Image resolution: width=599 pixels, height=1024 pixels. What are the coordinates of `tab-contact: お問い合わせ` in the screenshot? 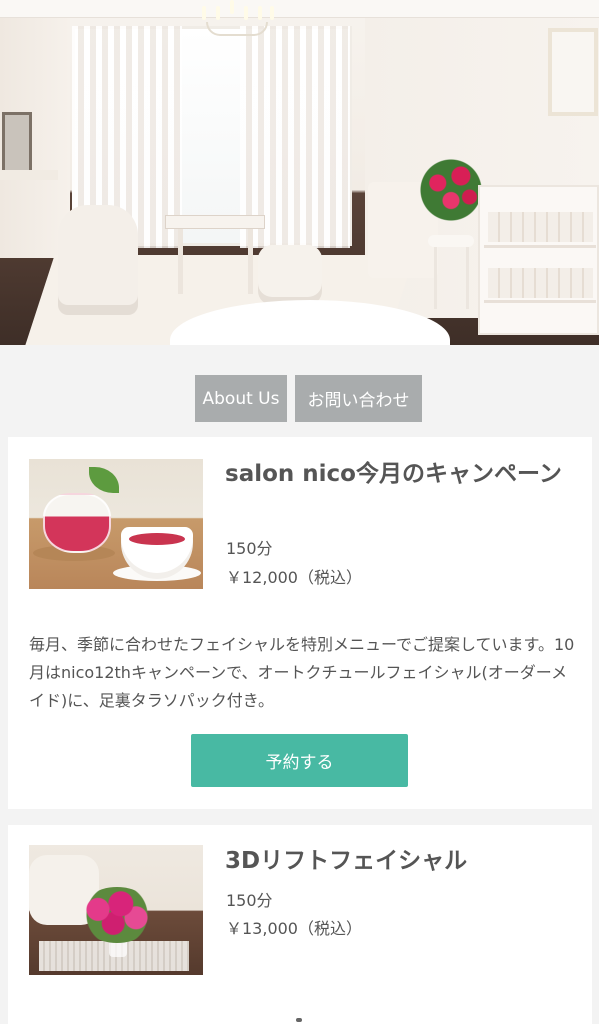 It's located at (358, 398).